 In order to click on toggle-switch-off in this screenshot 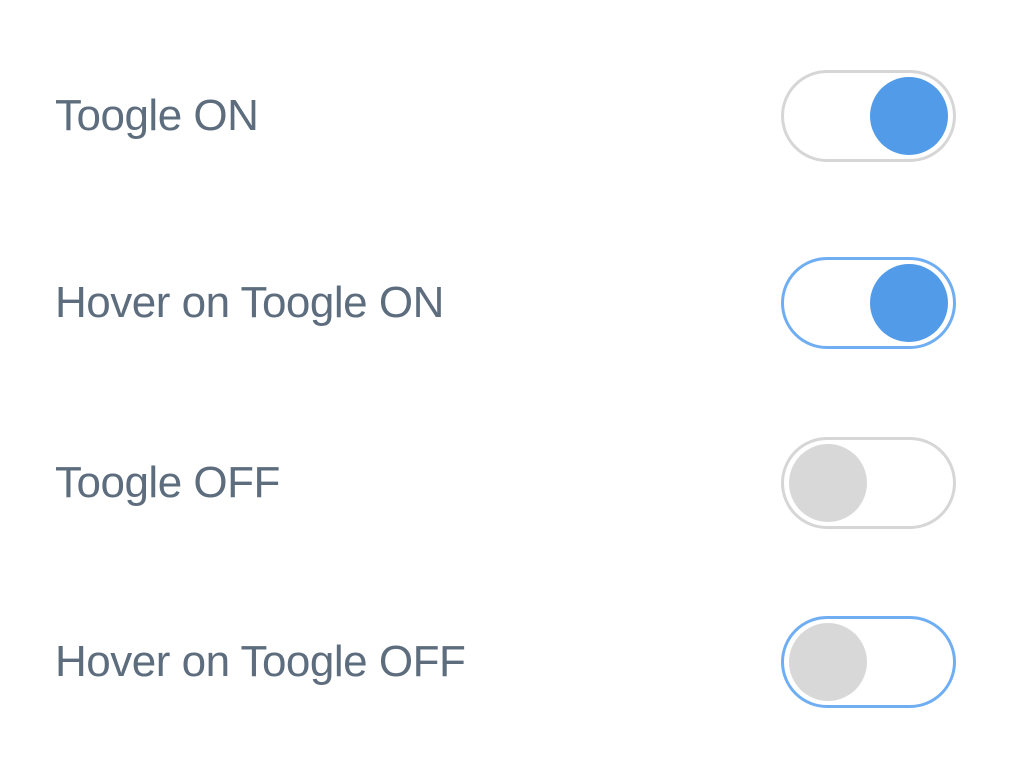, I will do `click(868, 483)`.